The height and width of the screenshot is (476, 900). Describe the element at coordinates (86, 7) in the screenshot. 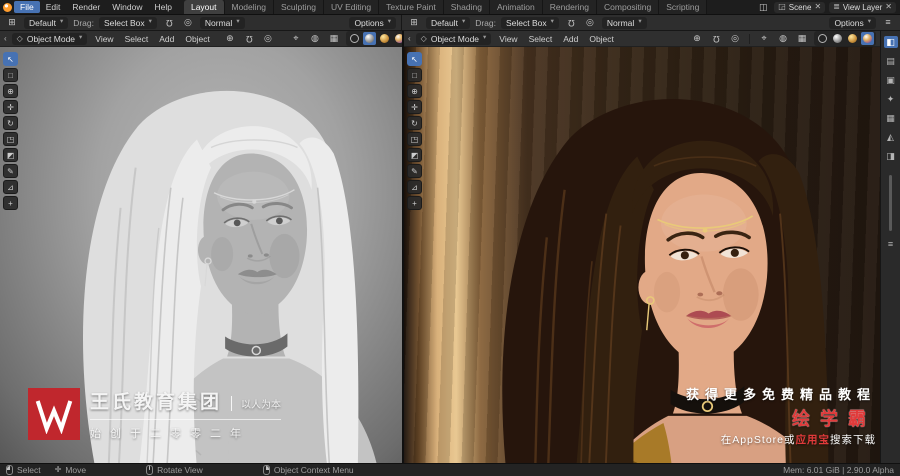

I see `menu-render: Render` at that location.